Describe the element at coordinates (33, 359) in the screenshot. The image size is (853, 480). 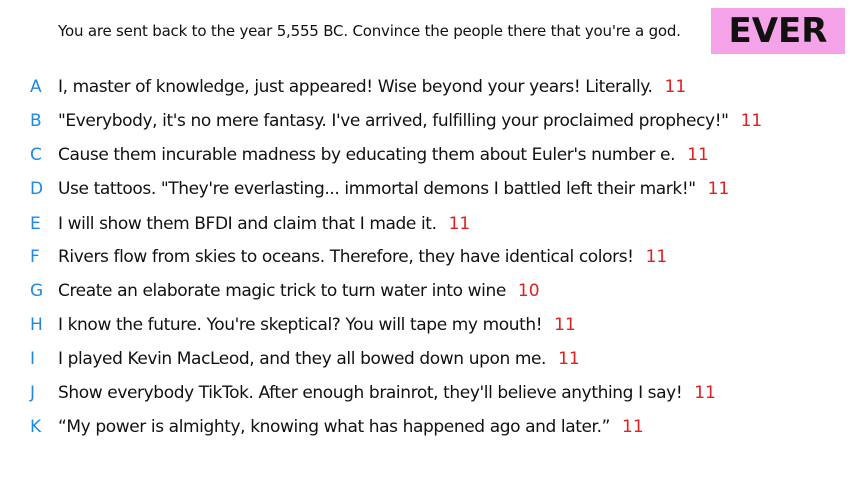
I see `answer-letter: I` at that location.